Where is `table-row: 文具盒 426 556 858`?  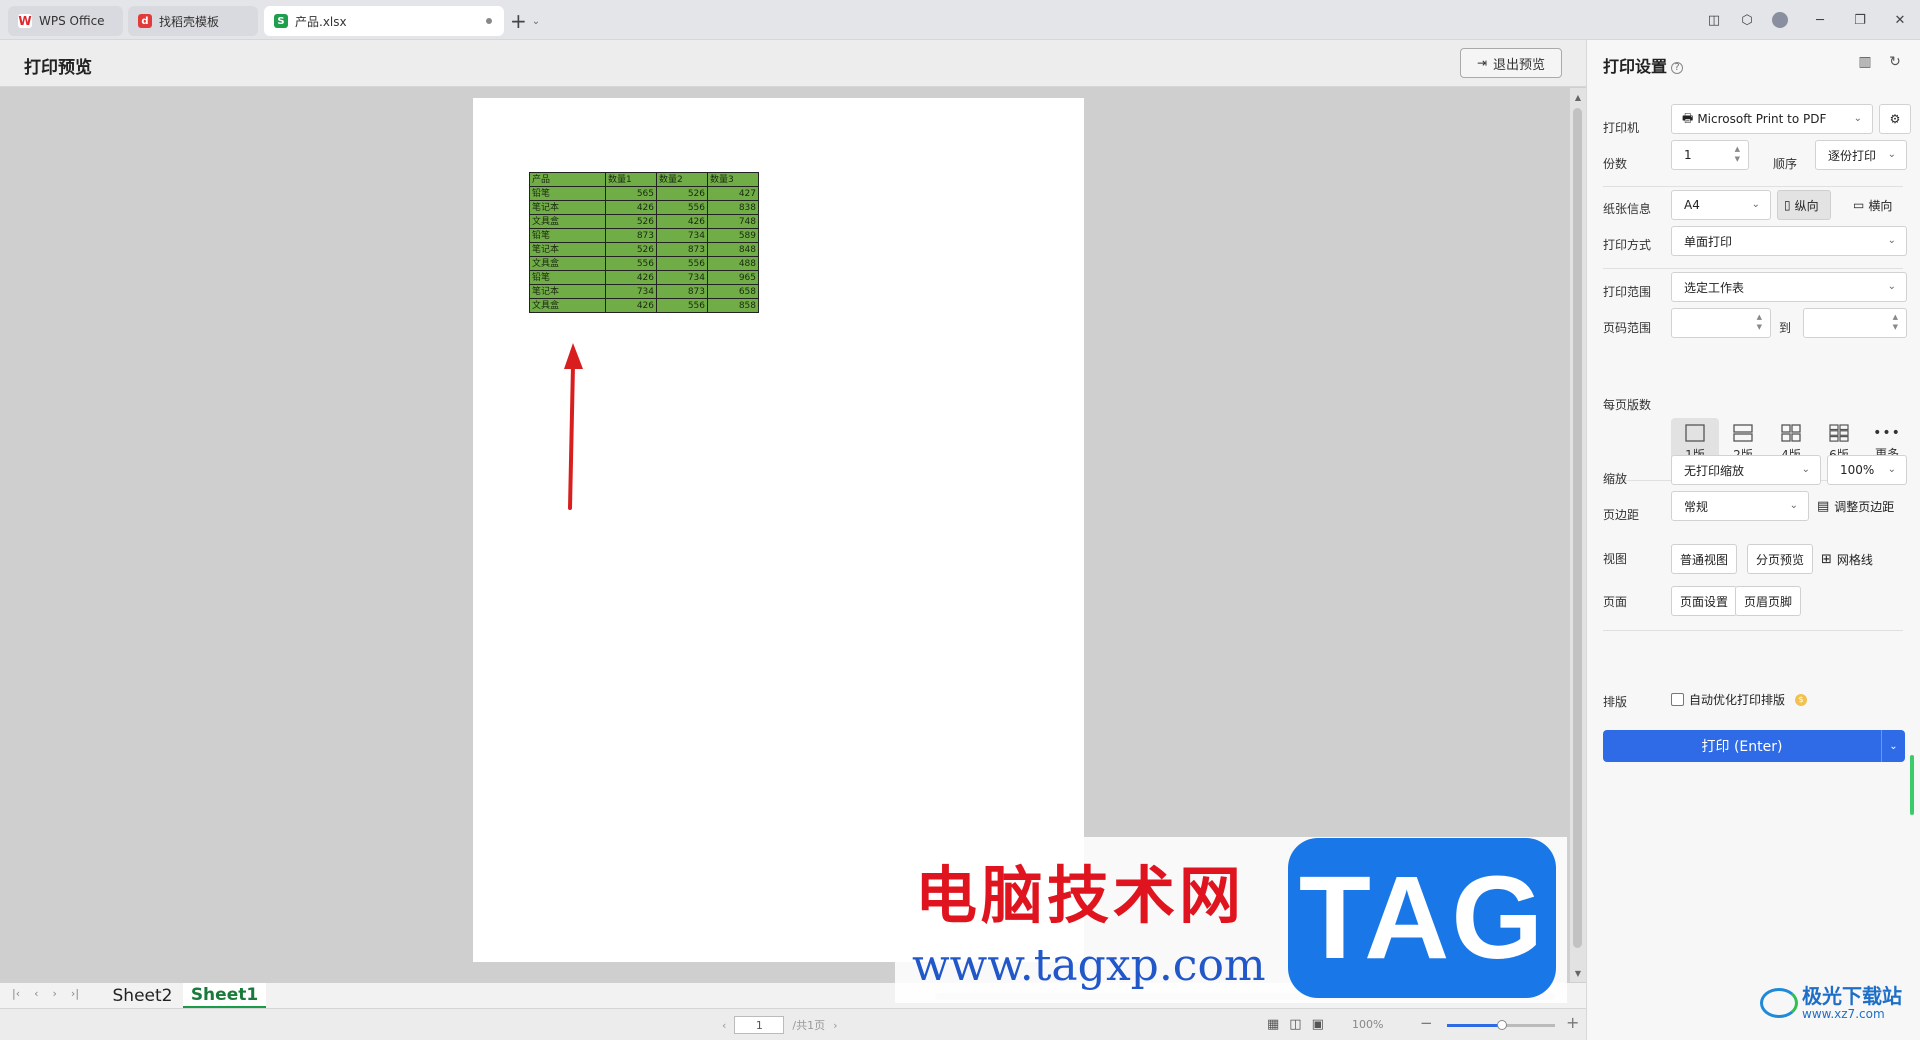 table-row: 文具盒 426 556 858 is located at coordinates (644, 305).